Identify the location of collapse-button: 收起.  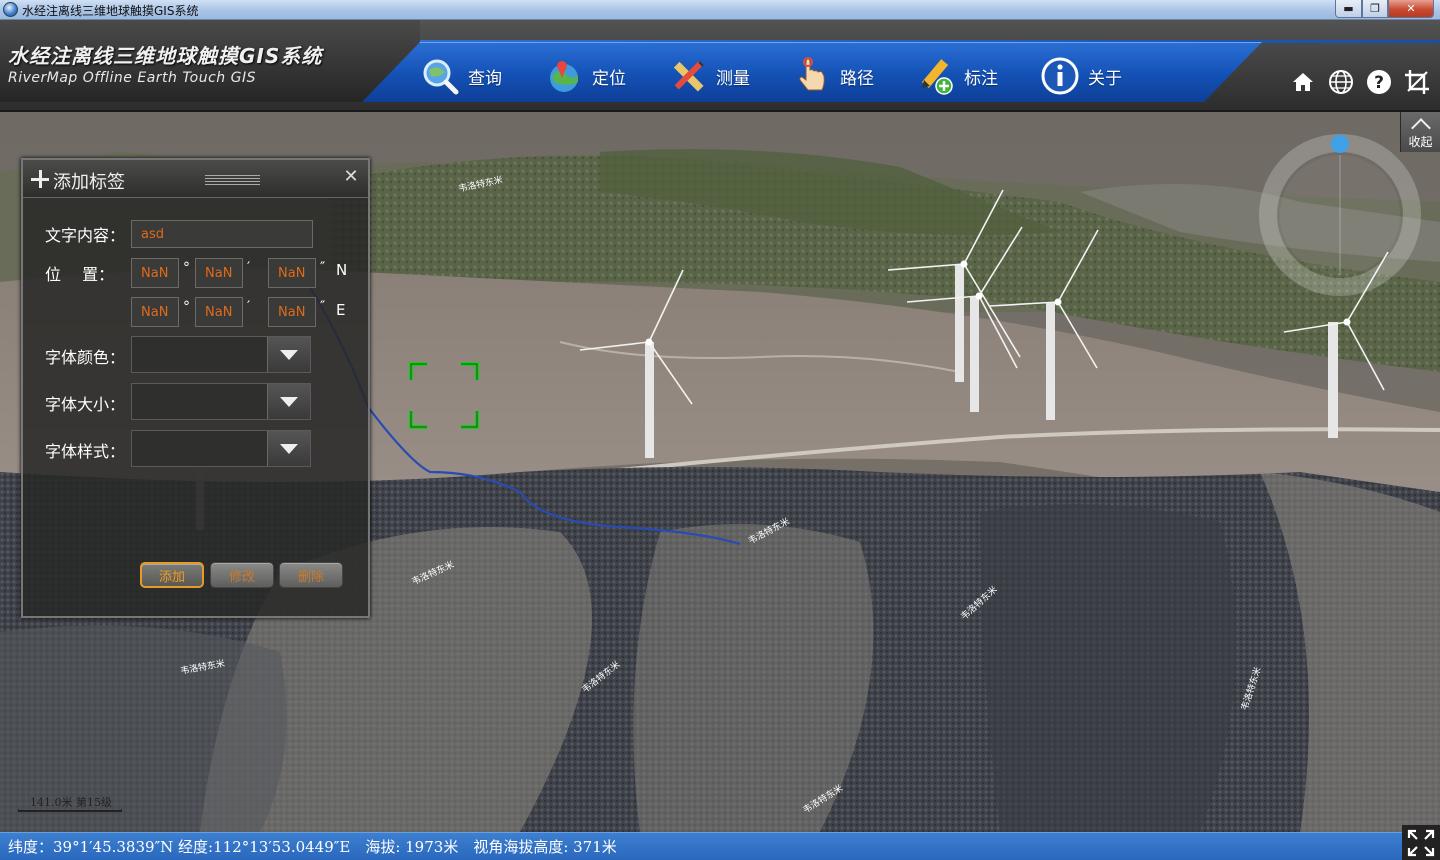
(1420, 132).